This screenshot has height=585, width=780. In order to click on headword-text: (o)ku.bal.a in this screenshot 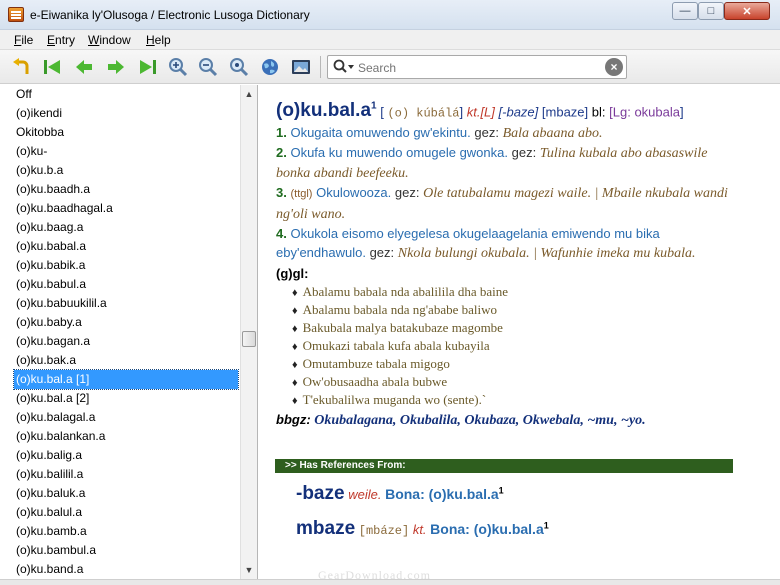, I will do `click(324, 111)`.